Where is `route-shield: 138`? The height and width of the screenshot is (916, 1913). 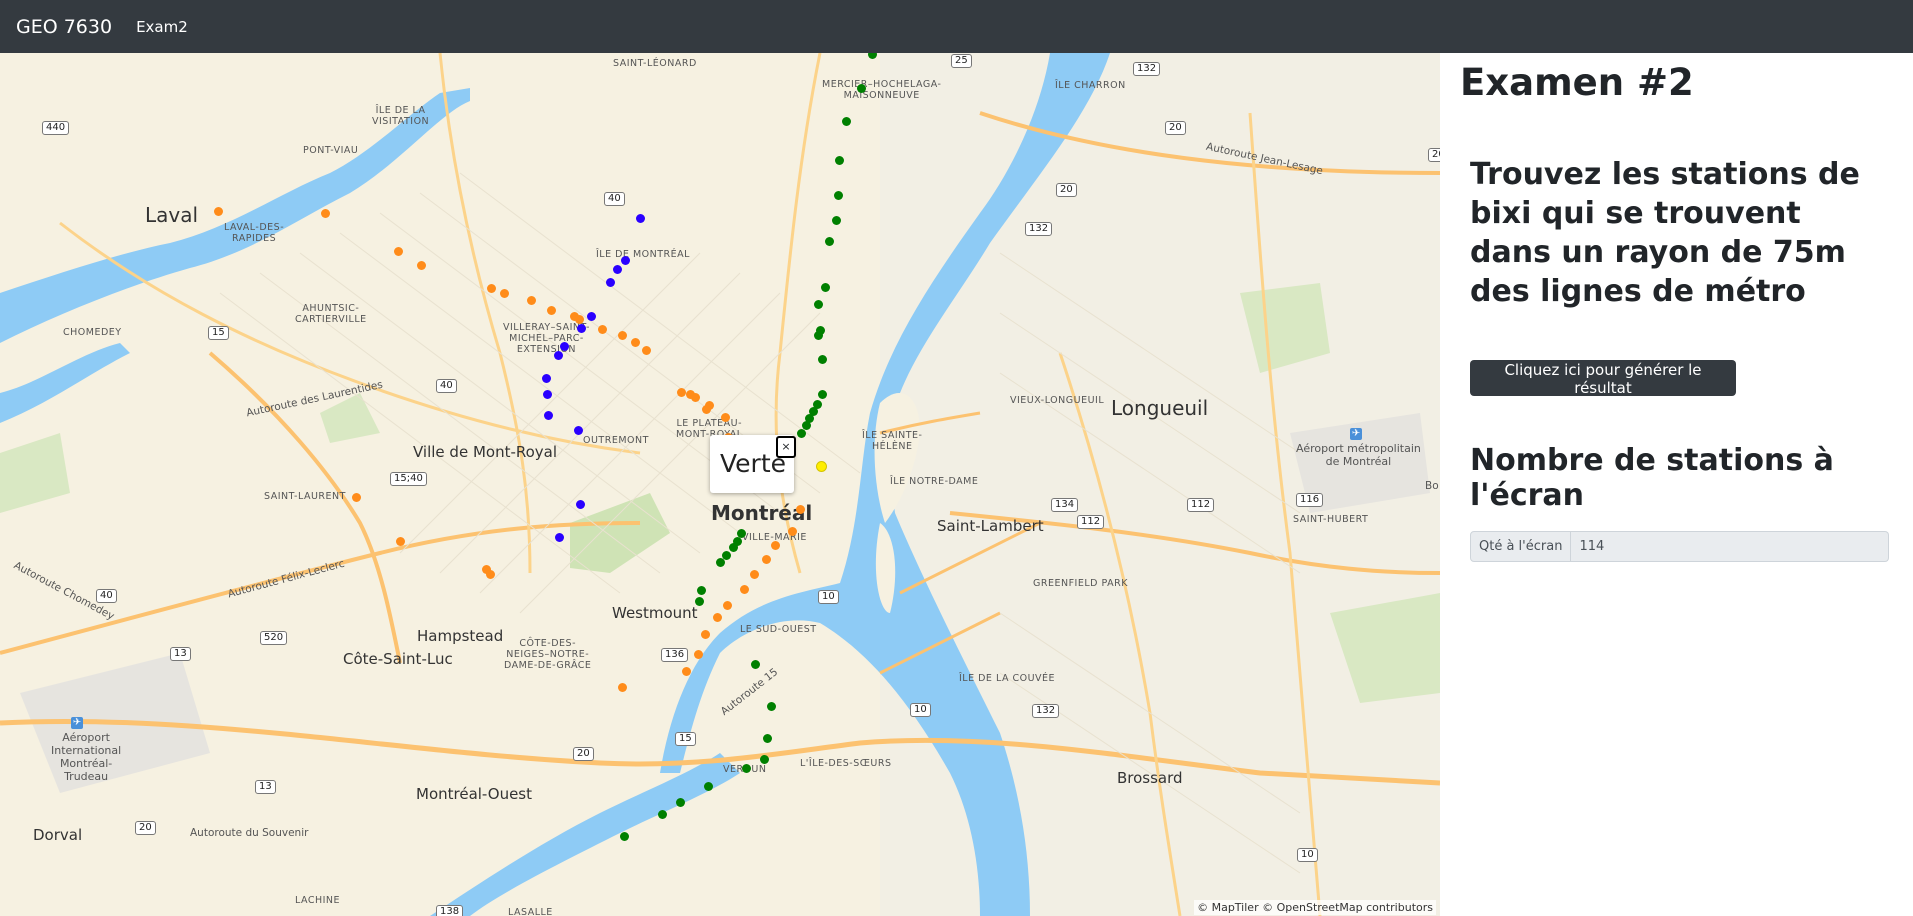
route-shield: 138 is located at coordinates (450, 910).